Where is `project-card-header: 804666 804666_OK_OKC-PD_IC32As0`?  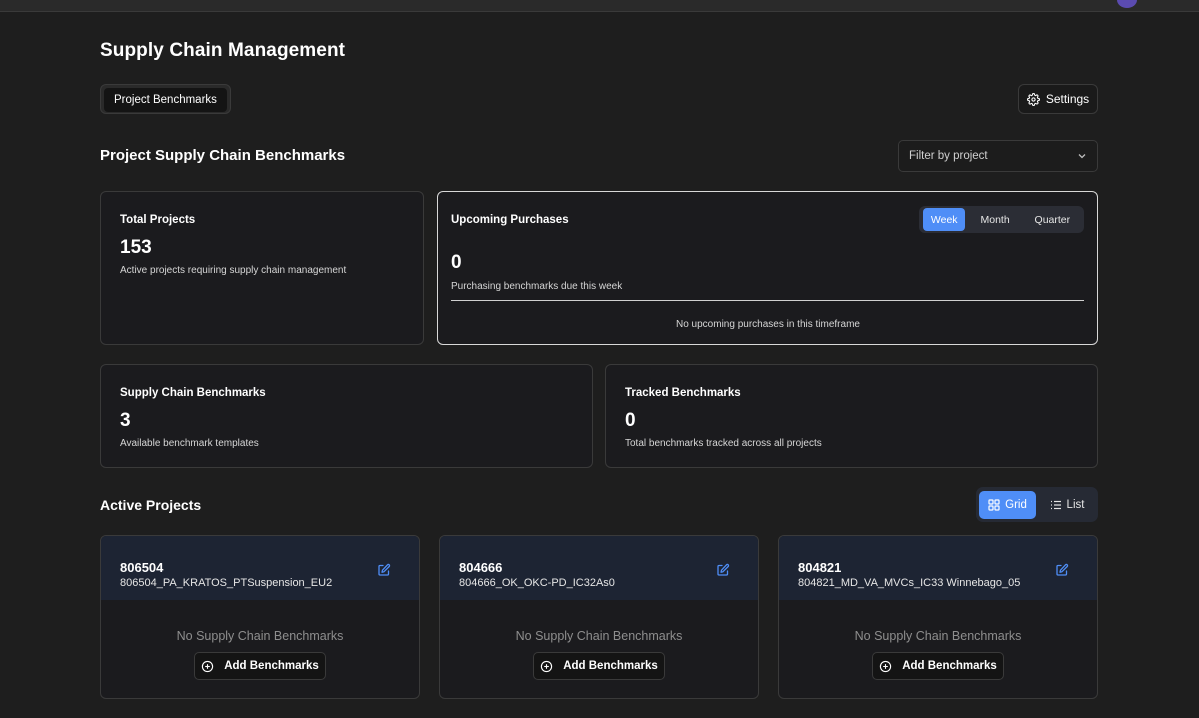
project-card-header: 804666 804666_OK_OKC-PD_IC32As0 is located at coordinates (599, 568).